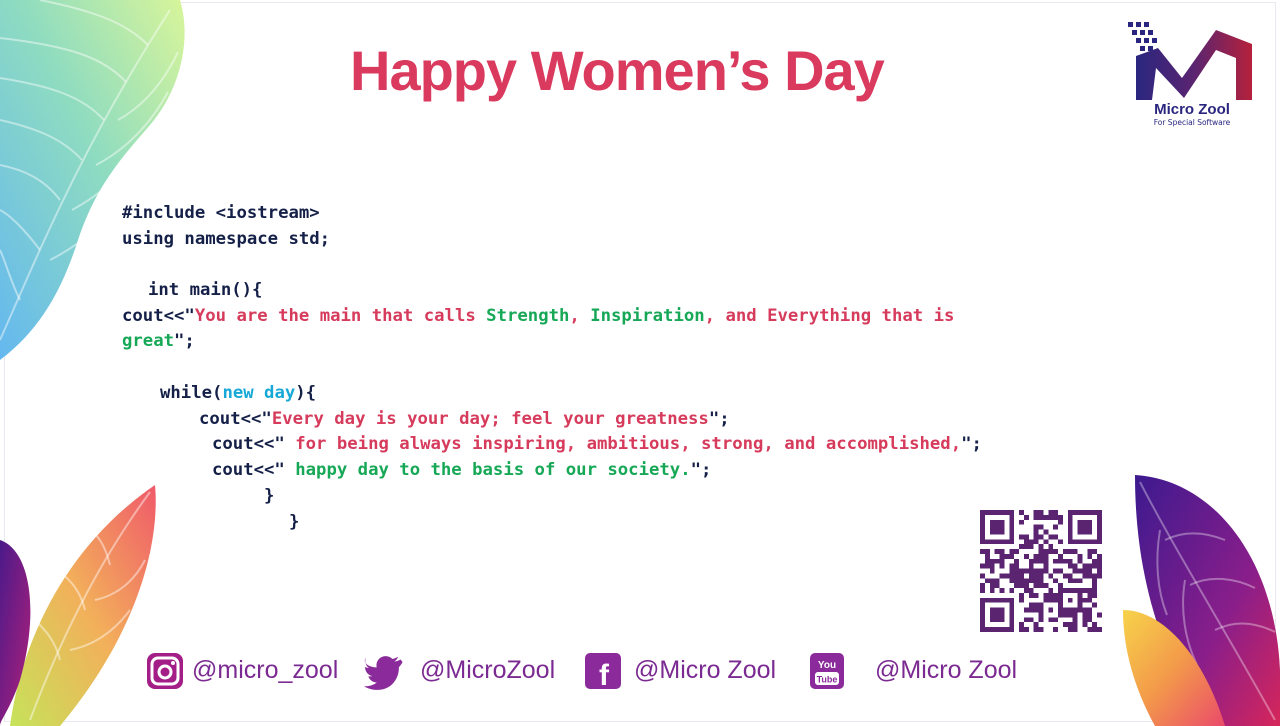 The image size is (1280, 726). I want to click on code-line-using: using namespace std;, so click(226, 239).